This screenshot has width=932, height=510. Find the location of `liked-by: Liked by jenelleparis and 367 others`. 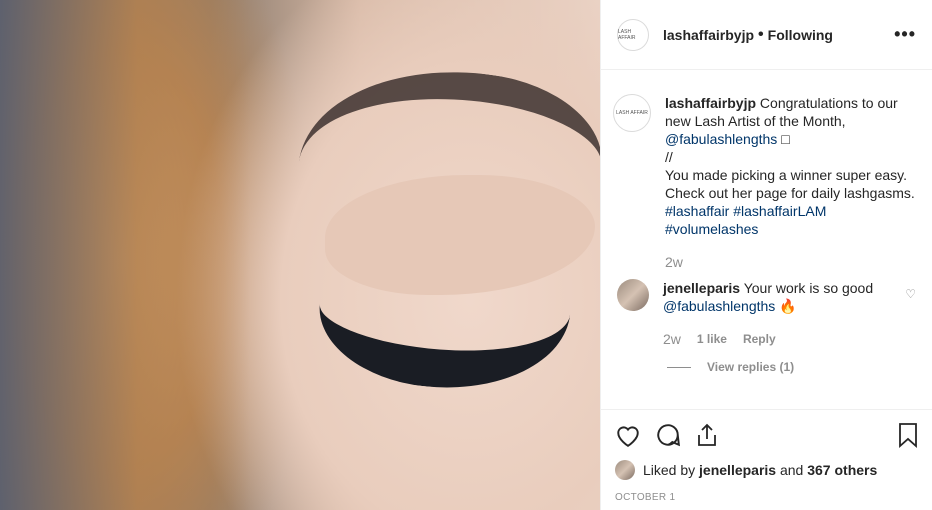

liked-by: Liked by jenelleparis and 367 others is located at coordinates (767, 470).